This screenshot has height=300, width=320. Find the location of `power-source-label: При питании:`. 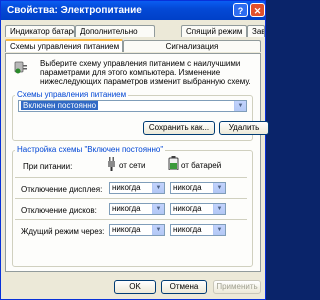

power-source-label: При питании: is located at coordinates (48, 166).